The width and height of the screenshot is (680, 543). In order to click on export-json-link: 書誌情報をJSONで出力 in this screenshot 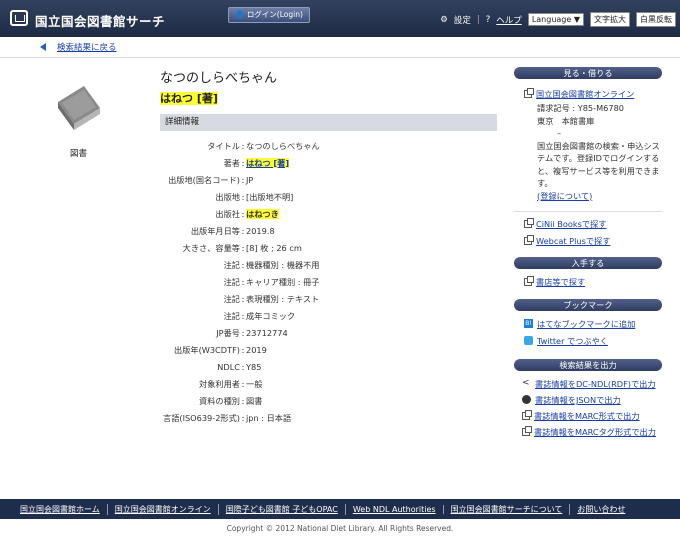, I will do `click(592, 400)`.